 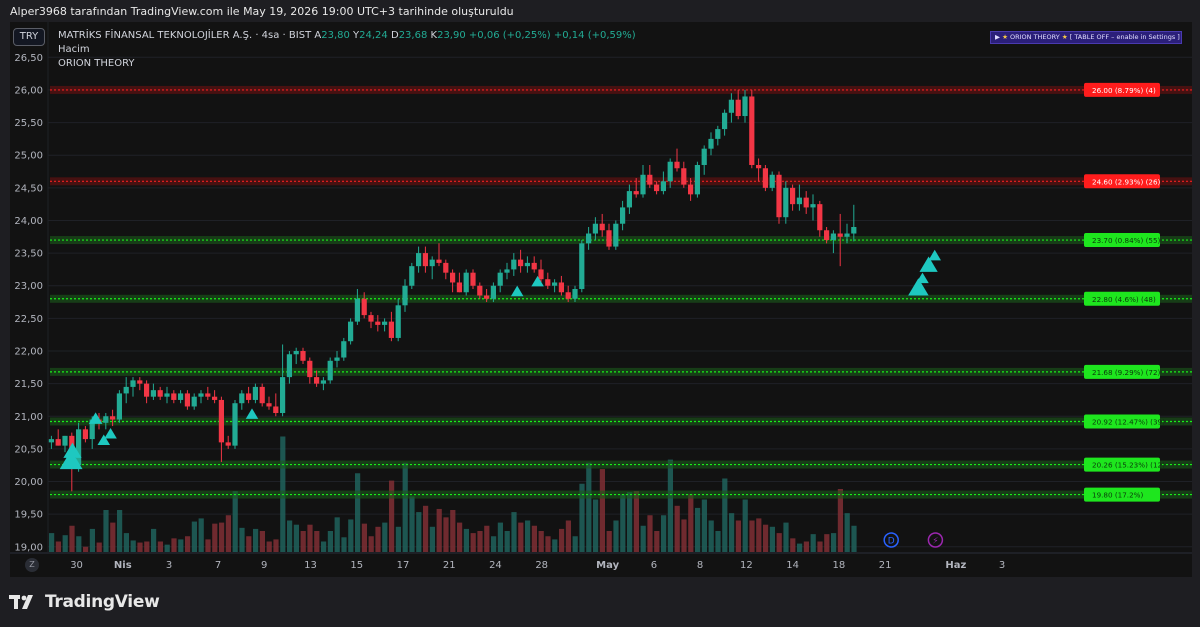 What do you see at coordinates (76, 565) in the screenshot?
I see `x-tick-label: 30` at bounding box center [76, 565].